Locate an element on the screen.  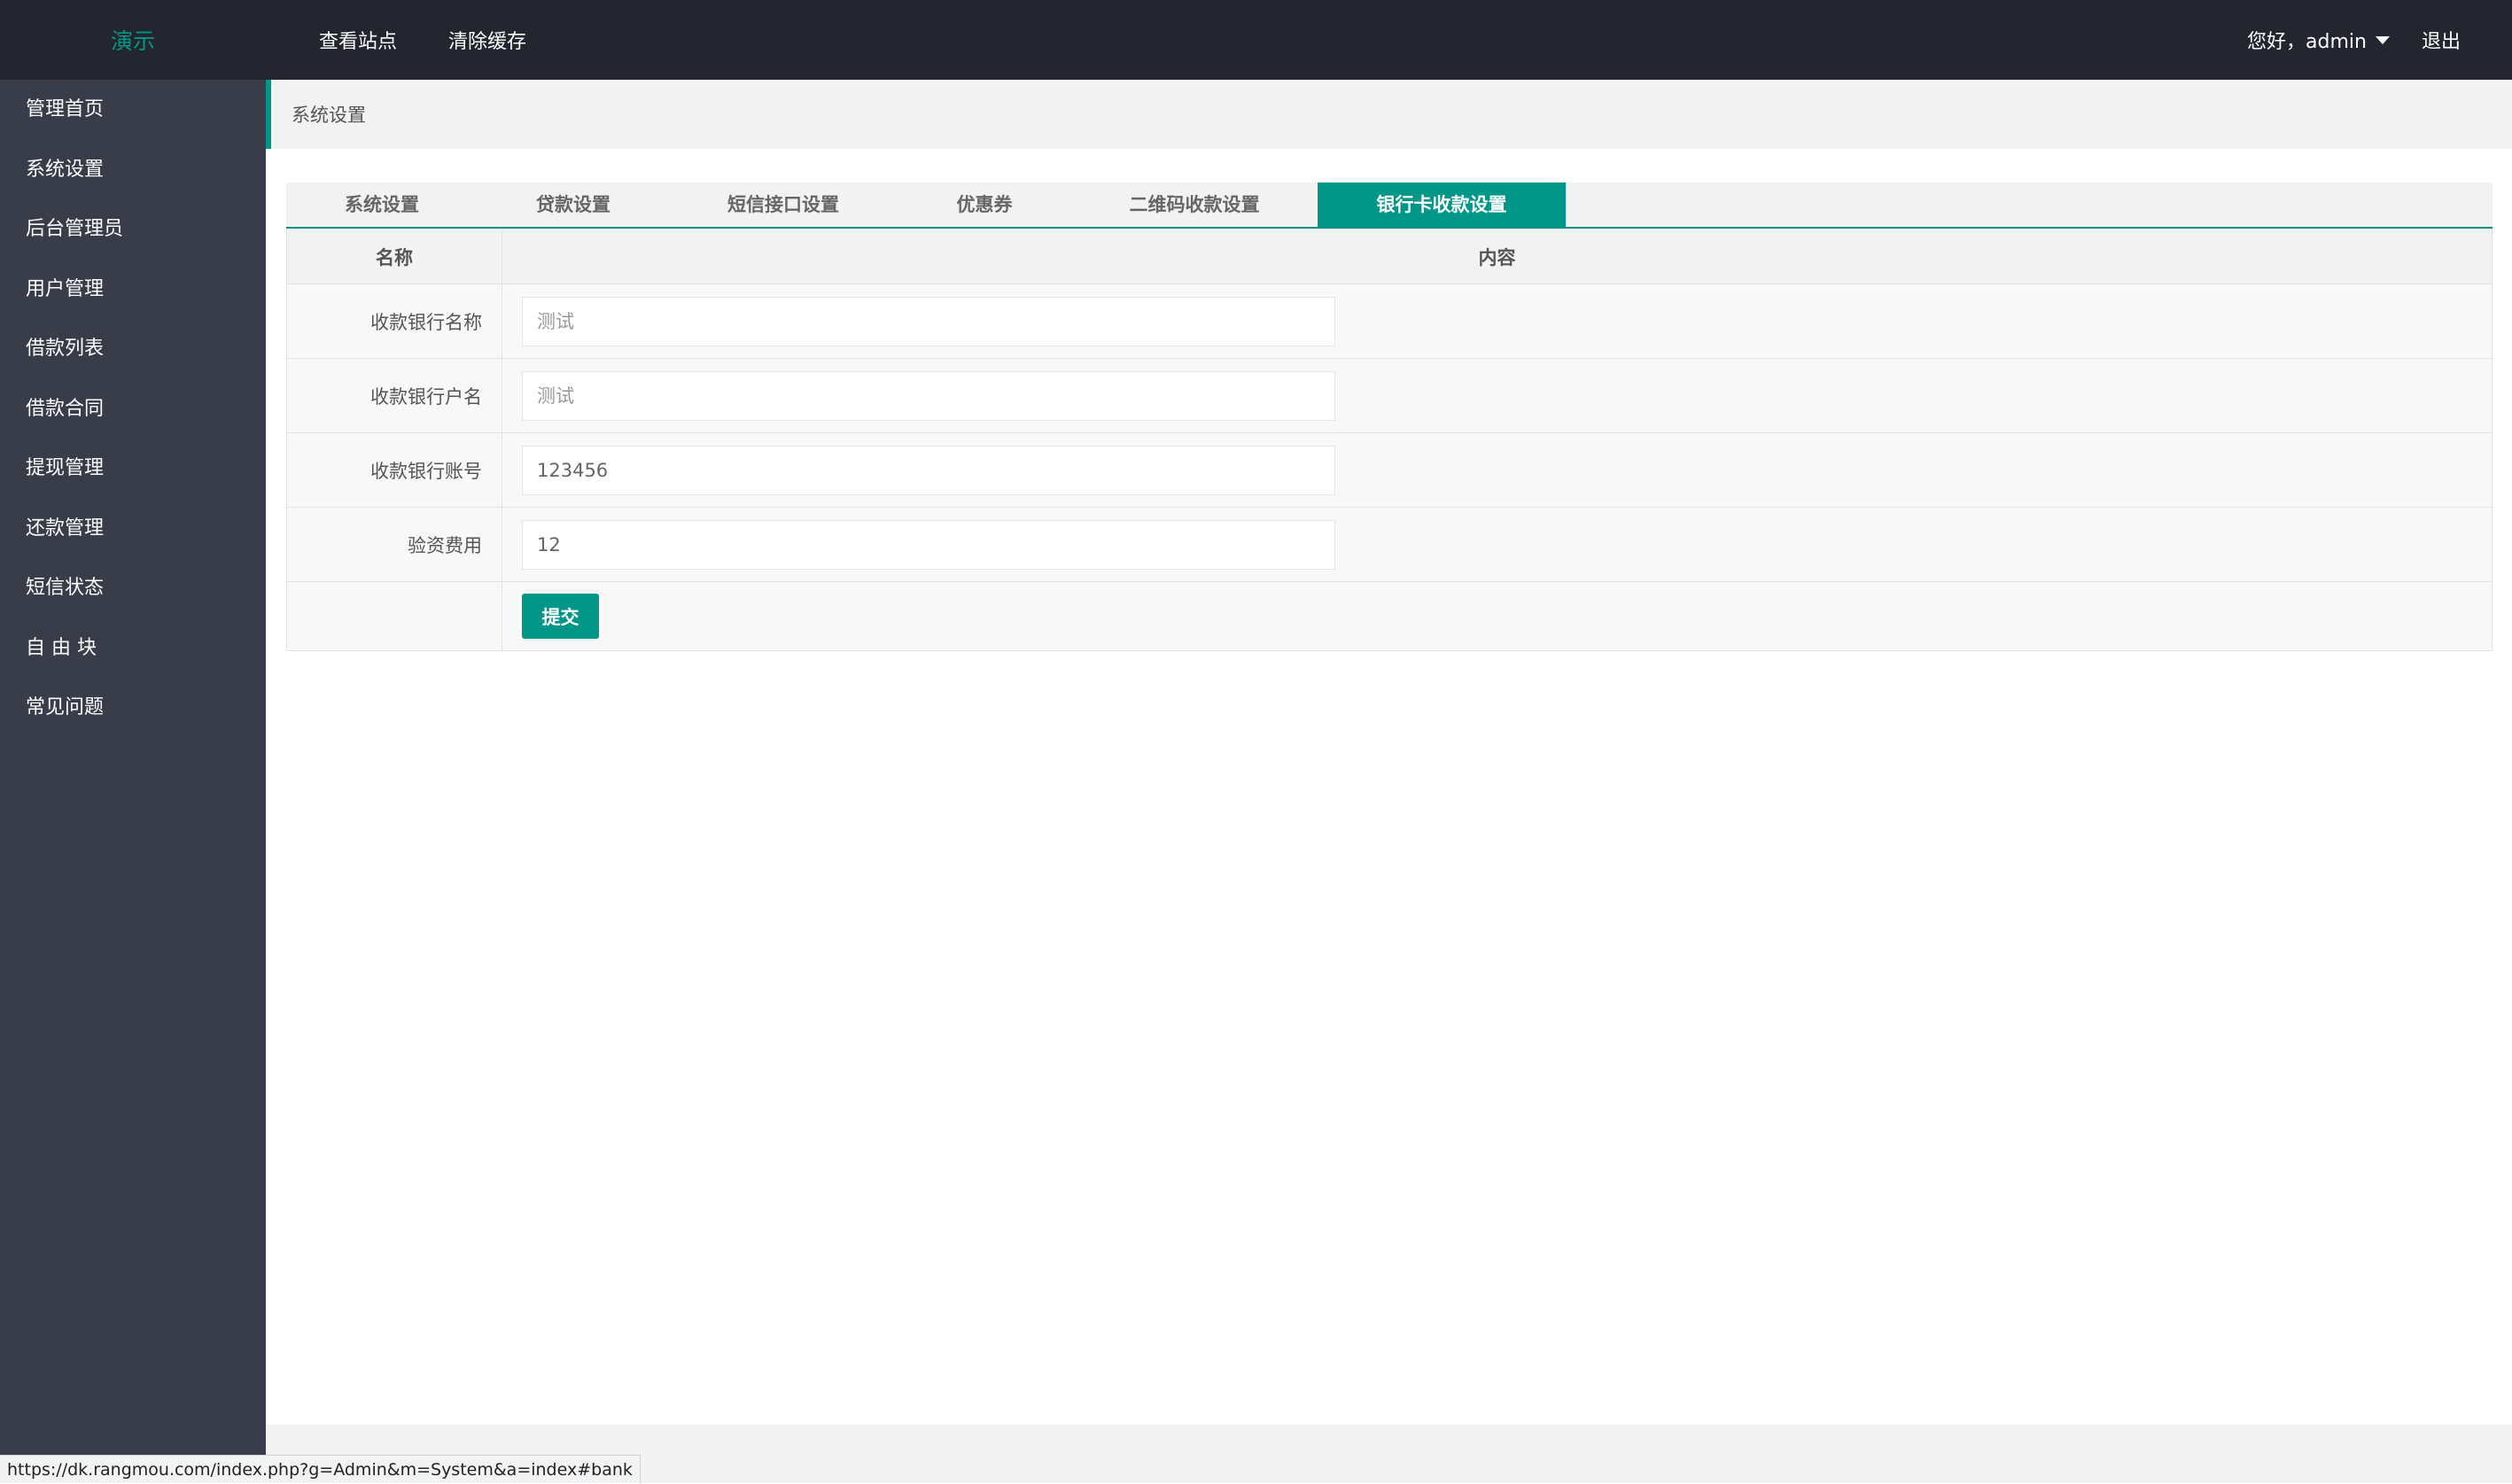
user-menu: 您好，admin is located at coordinates (2318, 40).